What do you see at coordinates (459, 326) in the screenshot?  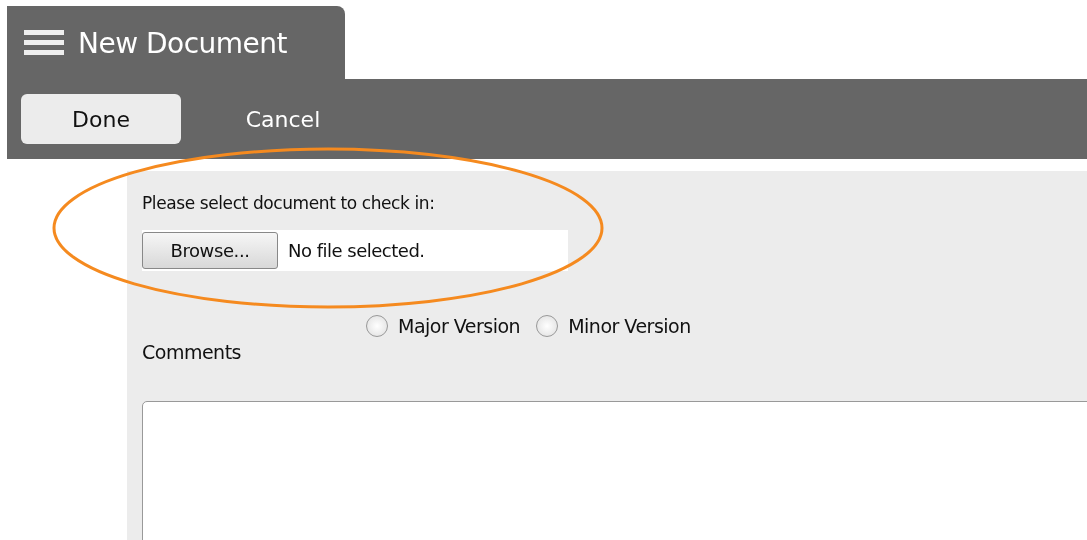 I see `radio-label: Major Version` at bounding box center [459, 326].